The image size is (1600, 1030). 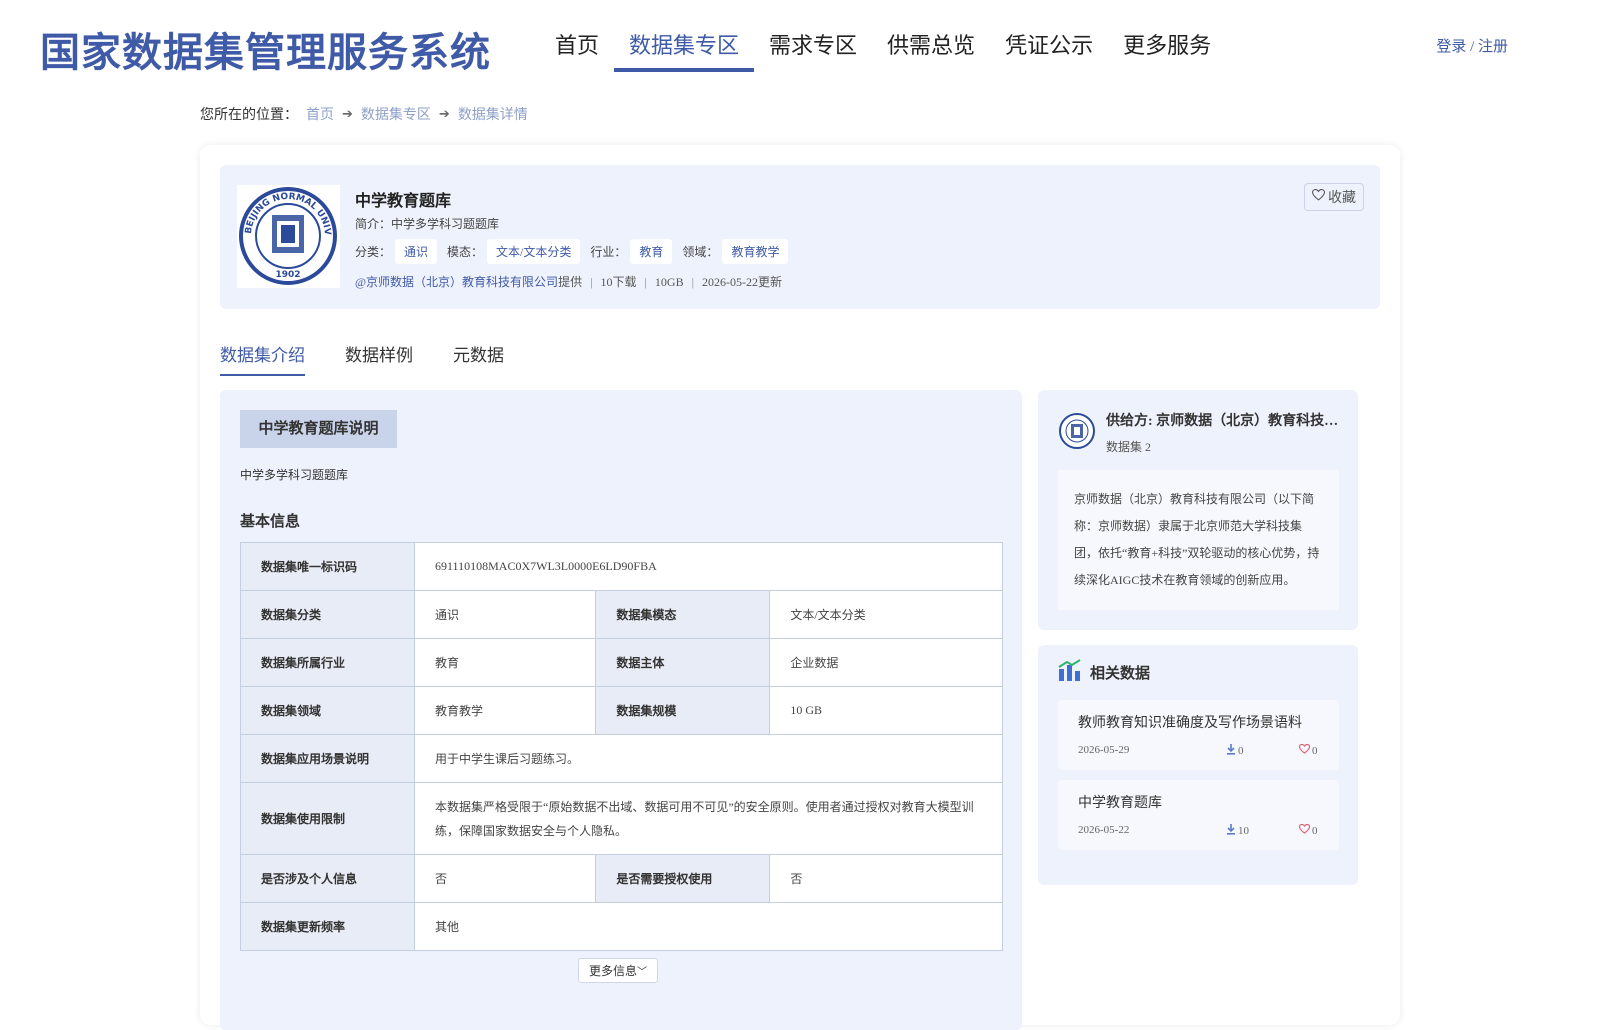 What do you see at coordinates (708, 926) in the screenshot?
I see `table-value: 其他` at bounding box center [708, 926].